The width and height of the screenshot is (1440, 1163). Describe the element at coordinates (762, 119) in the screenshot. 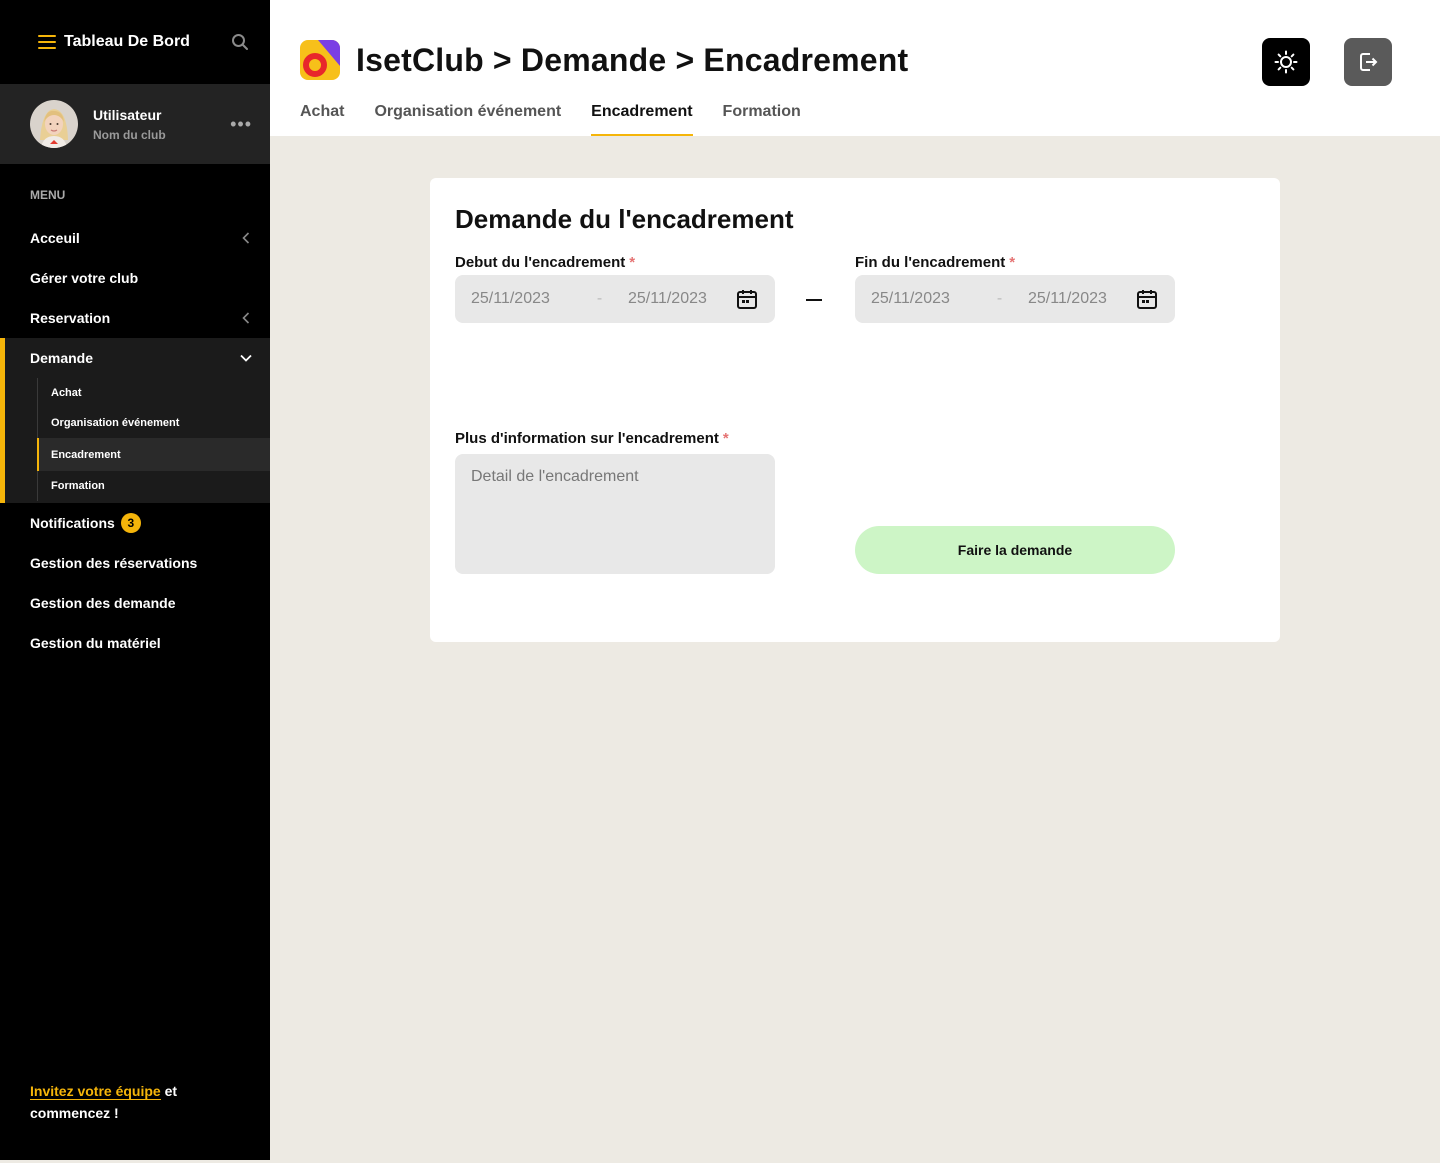

I see `tab-formation: Formation` at that location.